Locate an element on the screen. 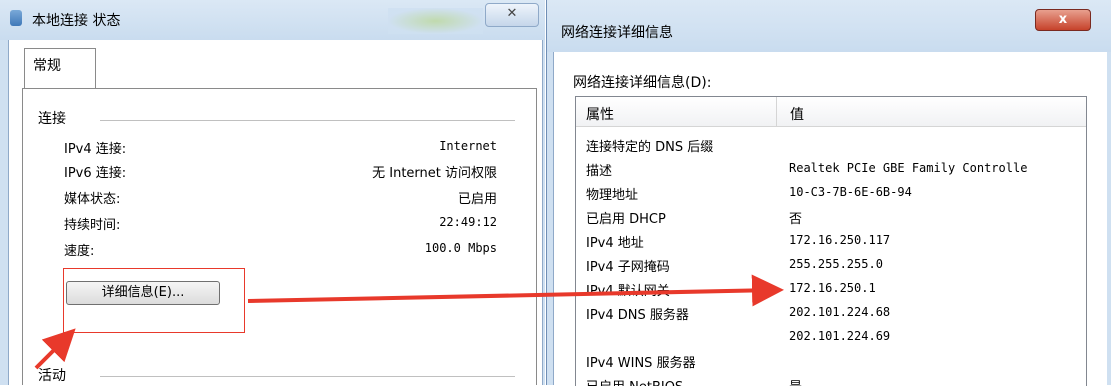 The height and width of the screenshot is (386, 1111). list-item-property: 描述 is located at coordinates (599, 171).